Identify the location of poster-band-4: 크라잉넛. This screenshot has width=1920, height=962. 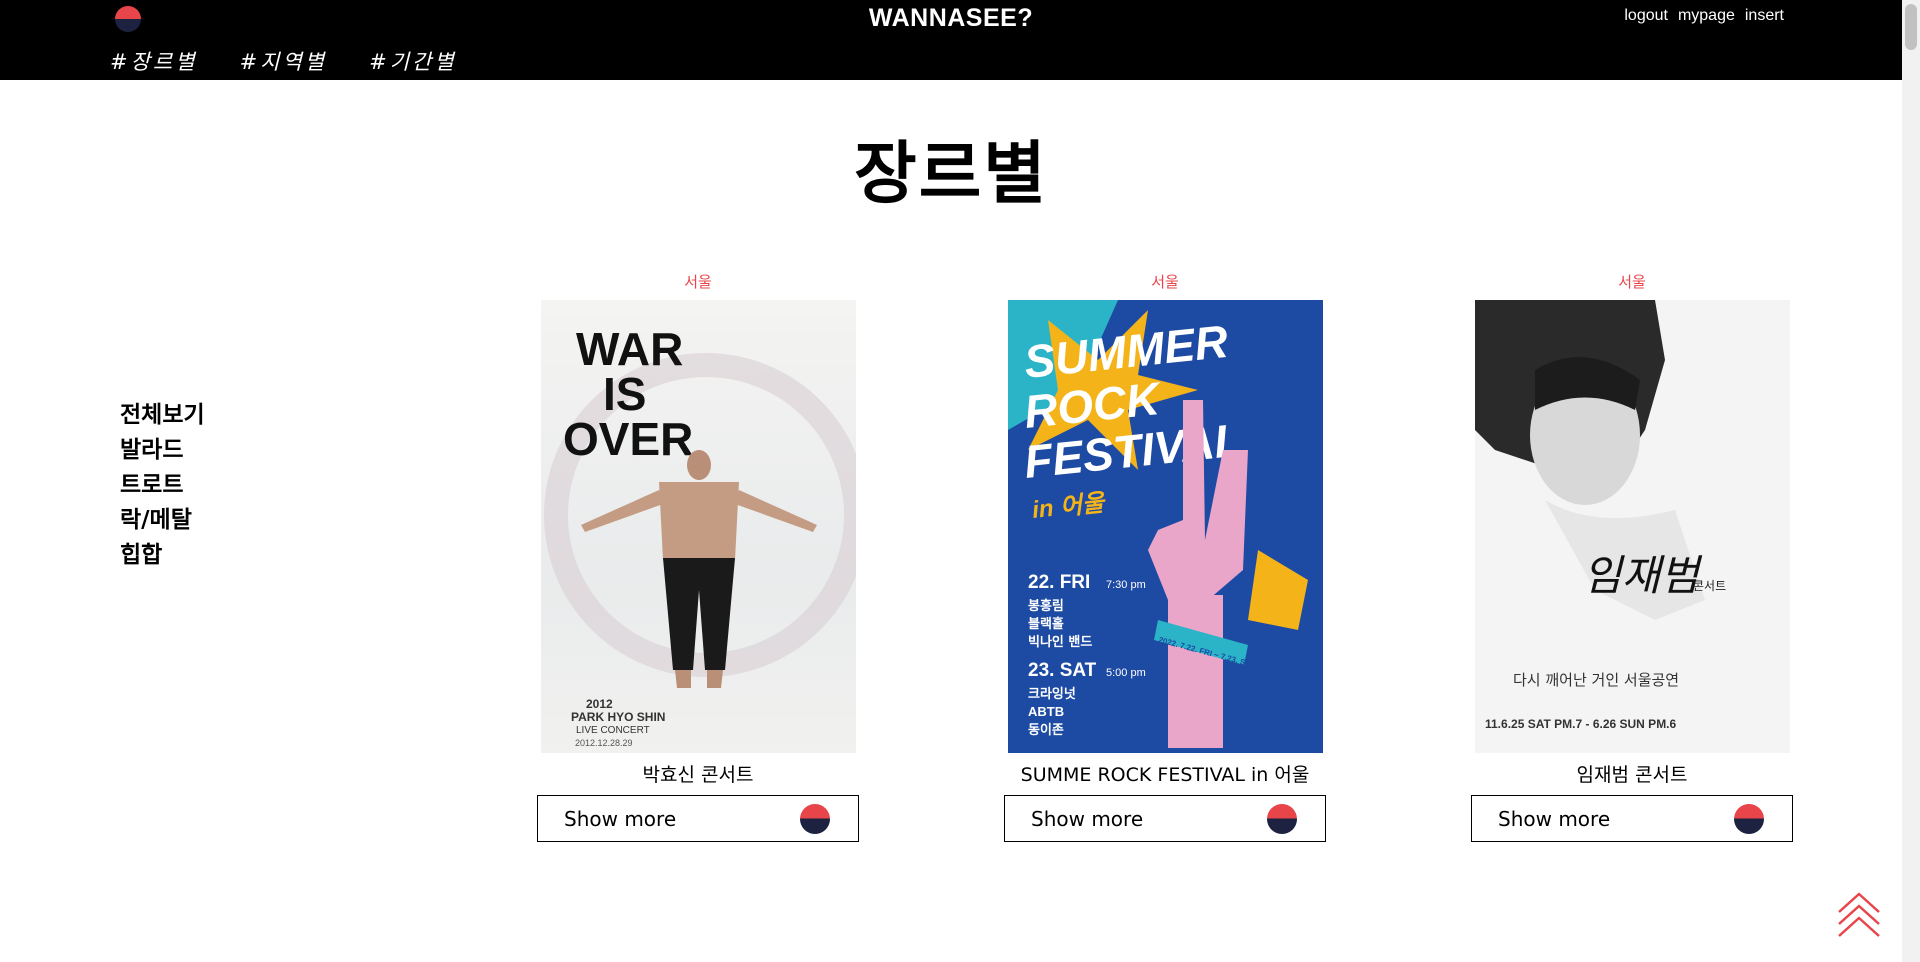
(1052, 694).